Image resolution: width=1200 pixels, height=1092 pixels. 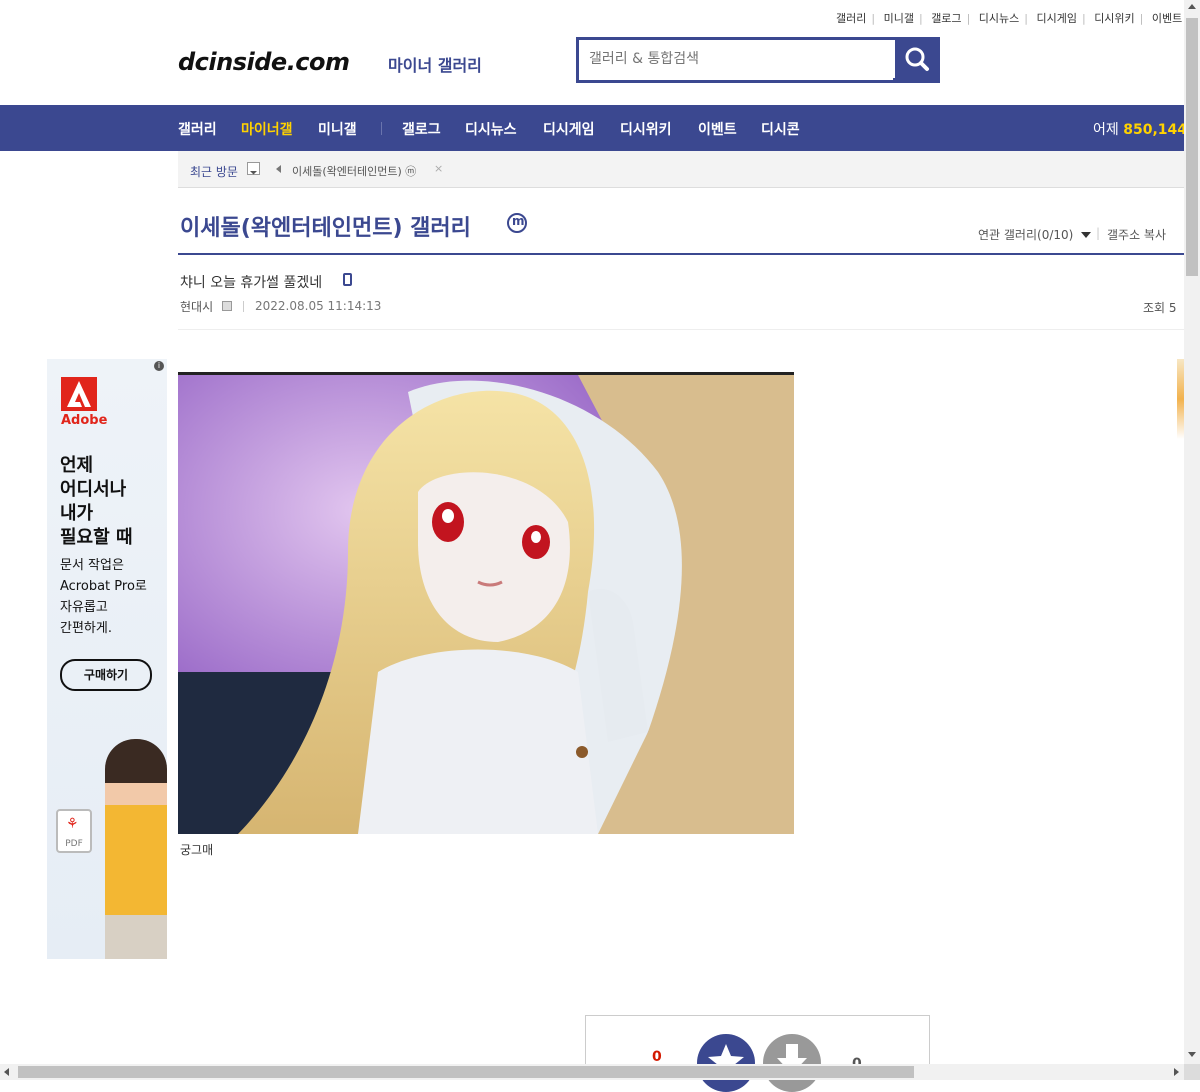 What do you see at coordinates (264, 62) in the screenshot?
I see `site-logo: dcinside.com` at bounding box center [264, 62].